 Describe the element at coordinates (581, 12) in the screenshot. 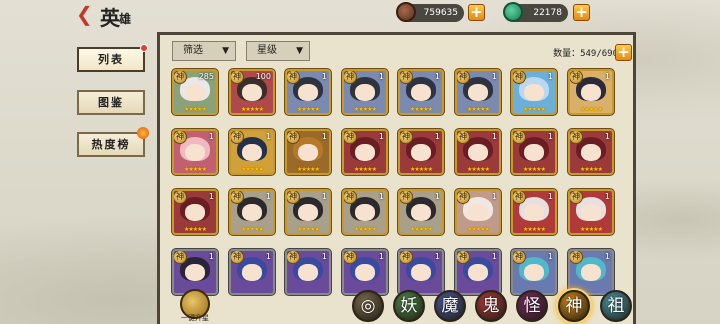

I see `add-jade-button: +` at that location.